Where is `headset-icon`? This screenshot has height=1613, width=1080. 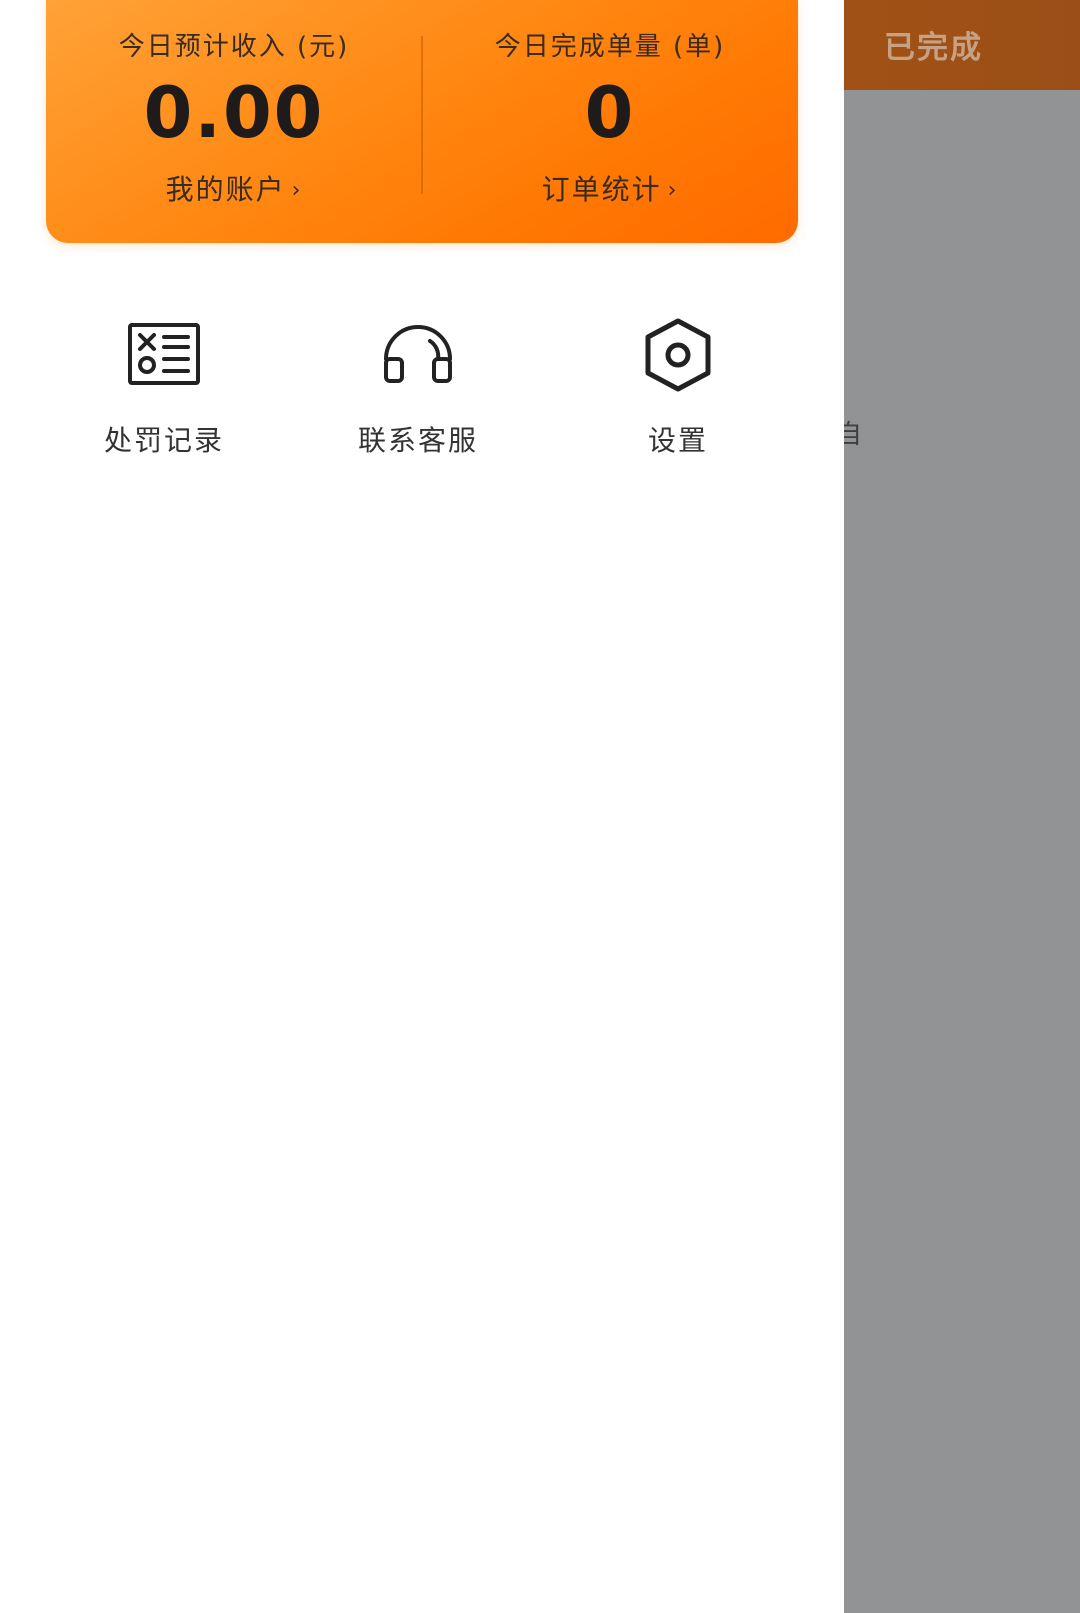 headset-icon is located at coordinates (418, 355).